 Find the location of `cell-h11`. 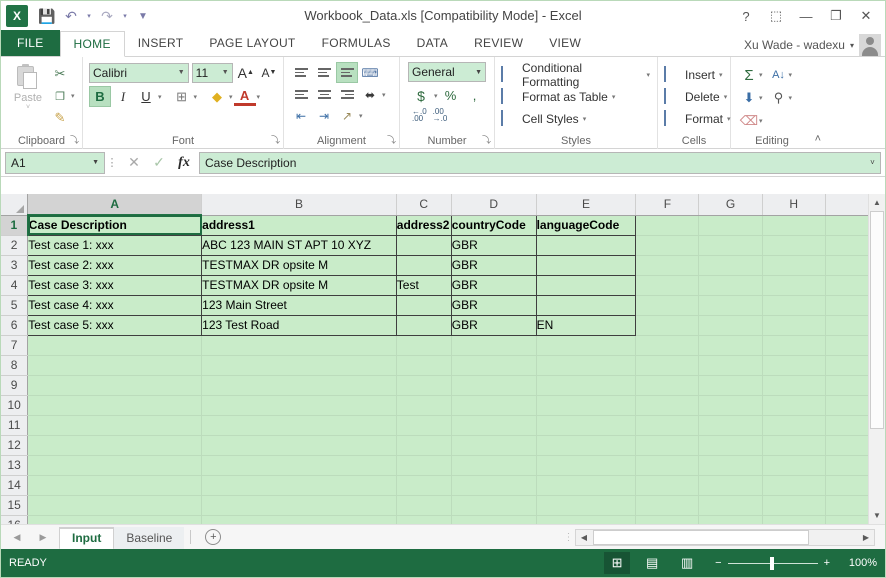

cell-h11 is located at coordinates (794, 425).